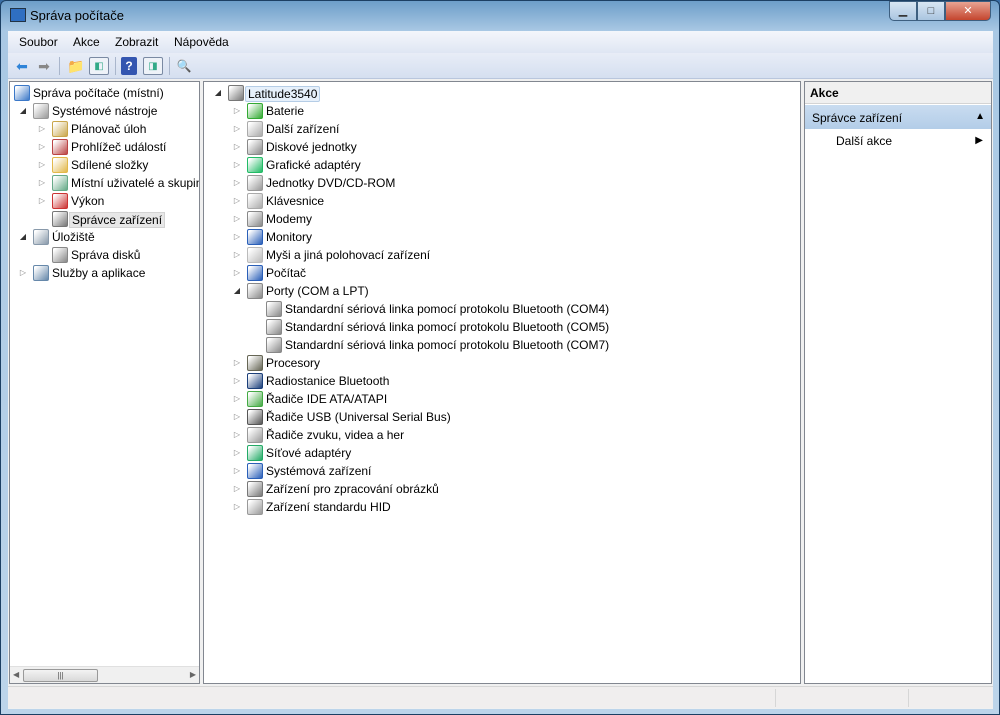 The height and width of the screenshot is (715, 1000). What do you see at coordinates (502, 417) in the screenshot?
I see `tree-item: ▷ Řadiče USB (Universal Serial Bus)` at bounding box center [502, 417].